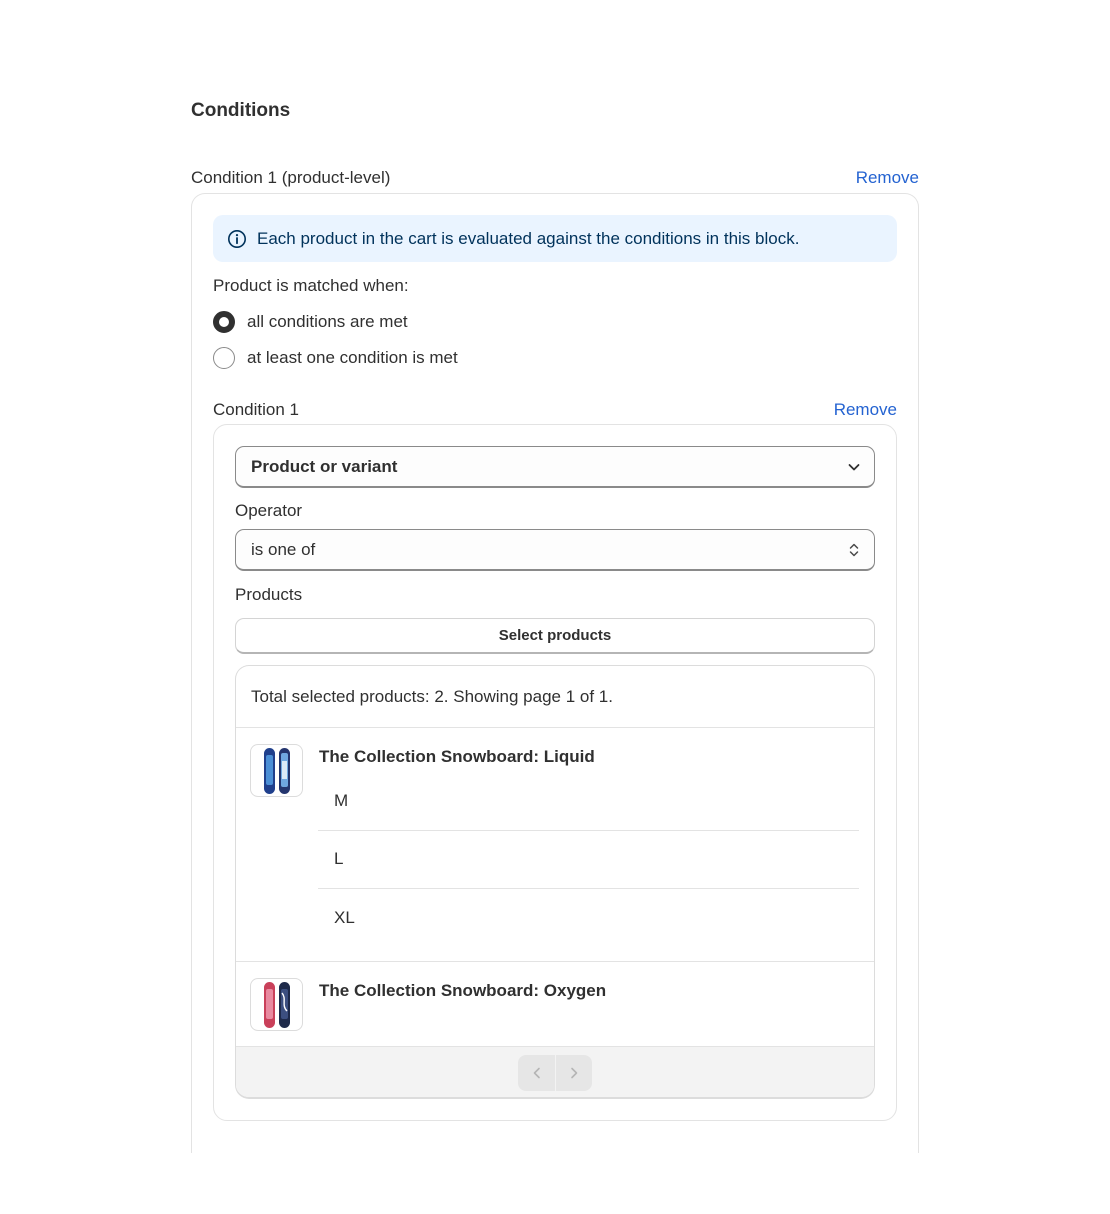  I want to click on remove-inner-condition-link: Remove, so click(865, 410).